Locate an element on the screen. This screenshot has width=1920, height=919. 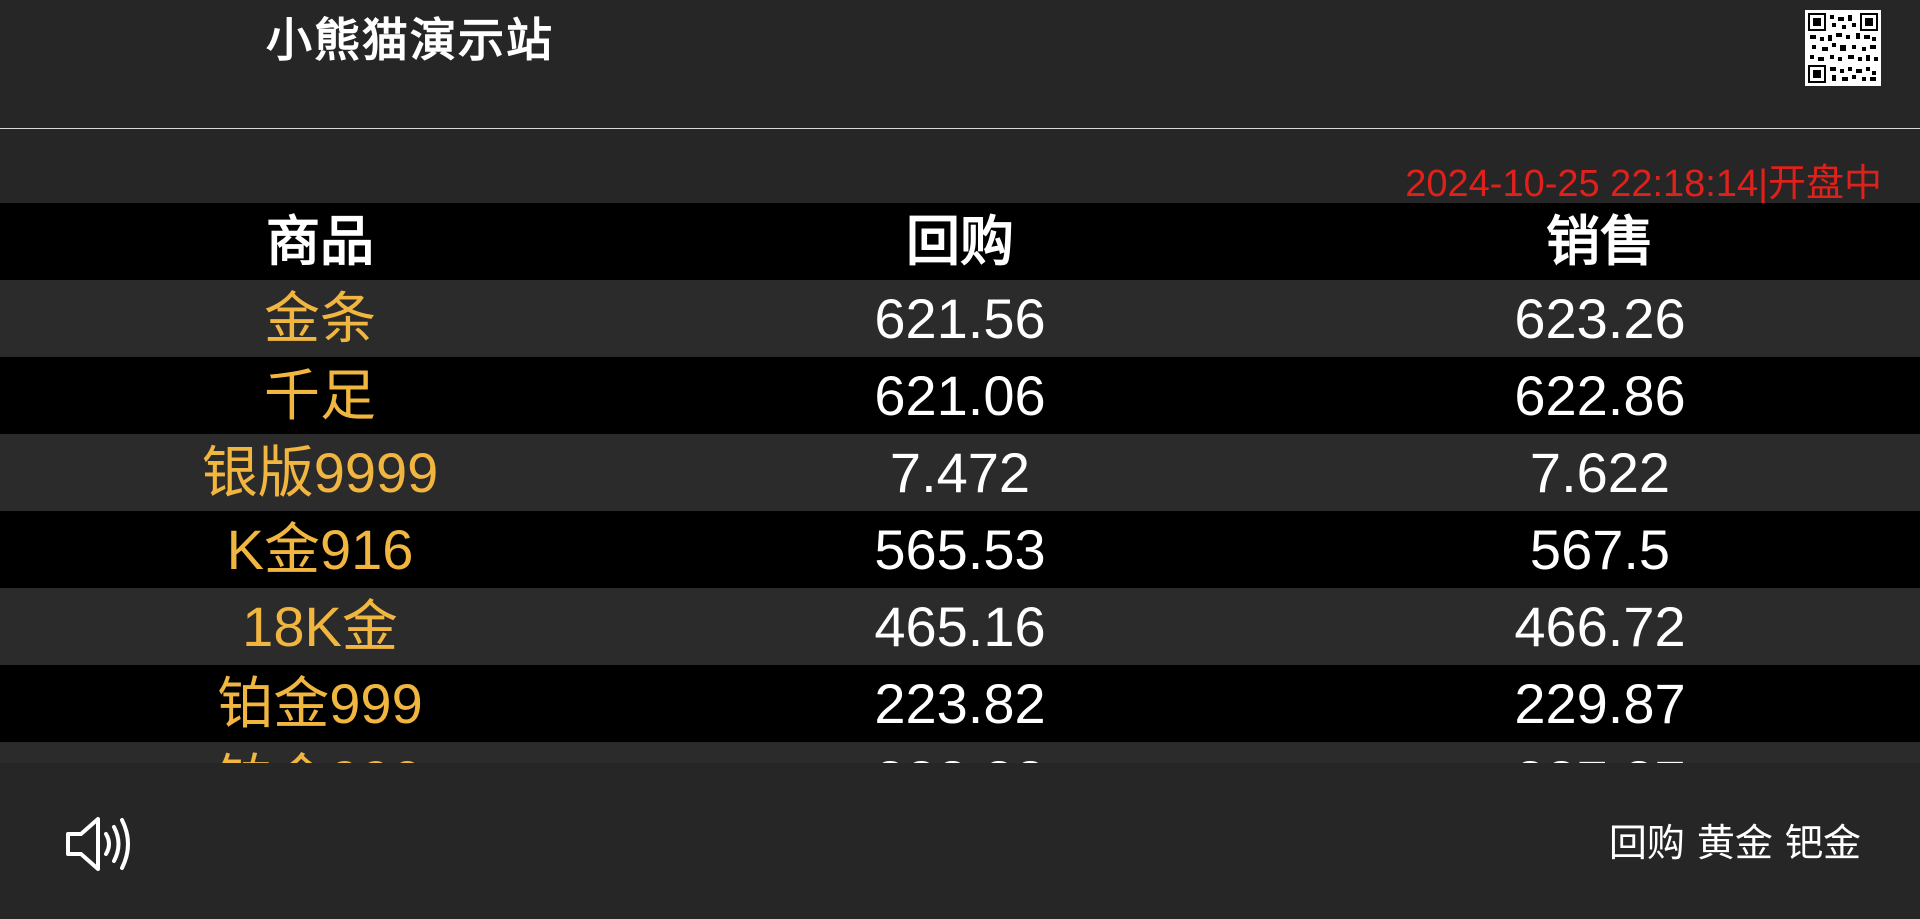
table-row: 银版9999 7.472 7.622 is located at coordinates (960, 472).